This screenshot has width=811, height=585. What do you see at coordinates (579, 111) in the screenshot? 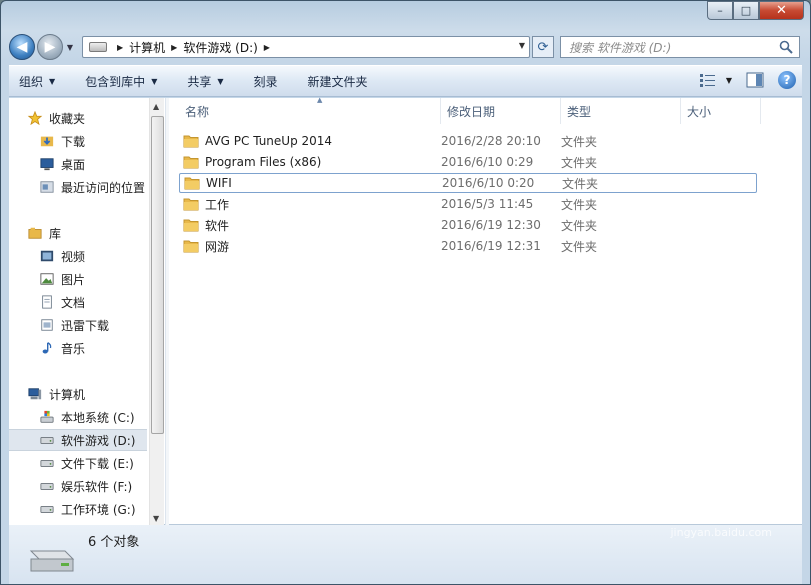
I see `column-header-label: 类型` at bounding box center [579, 111].